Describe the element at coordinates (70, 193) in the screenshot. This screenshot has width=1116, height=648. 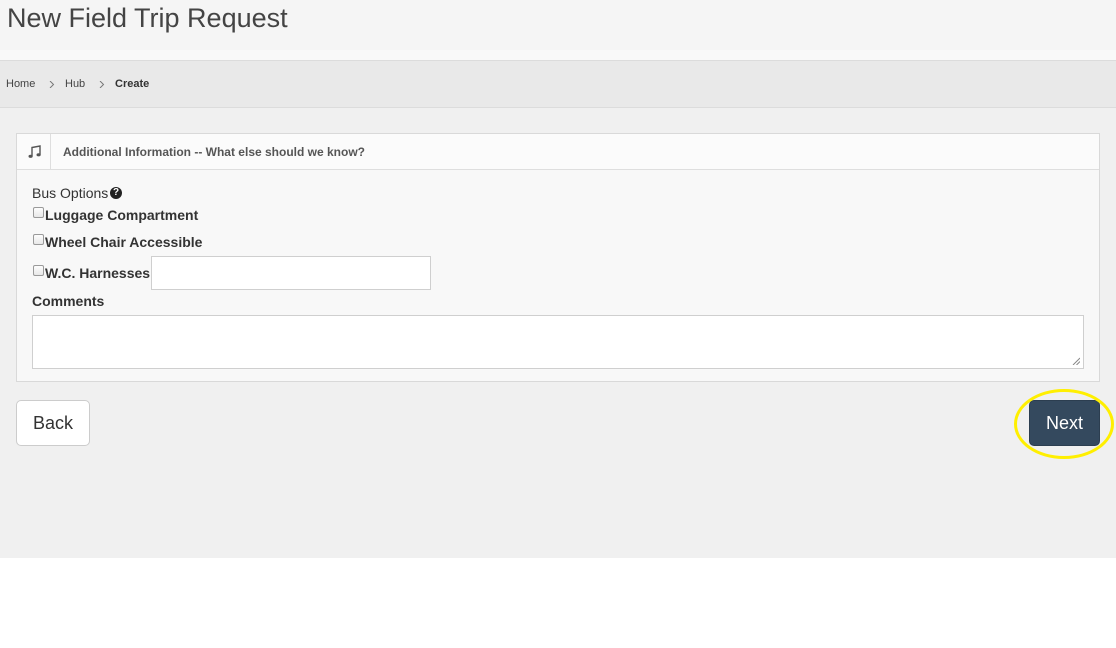
I see `bus-options-label: Bus Options` at that location.